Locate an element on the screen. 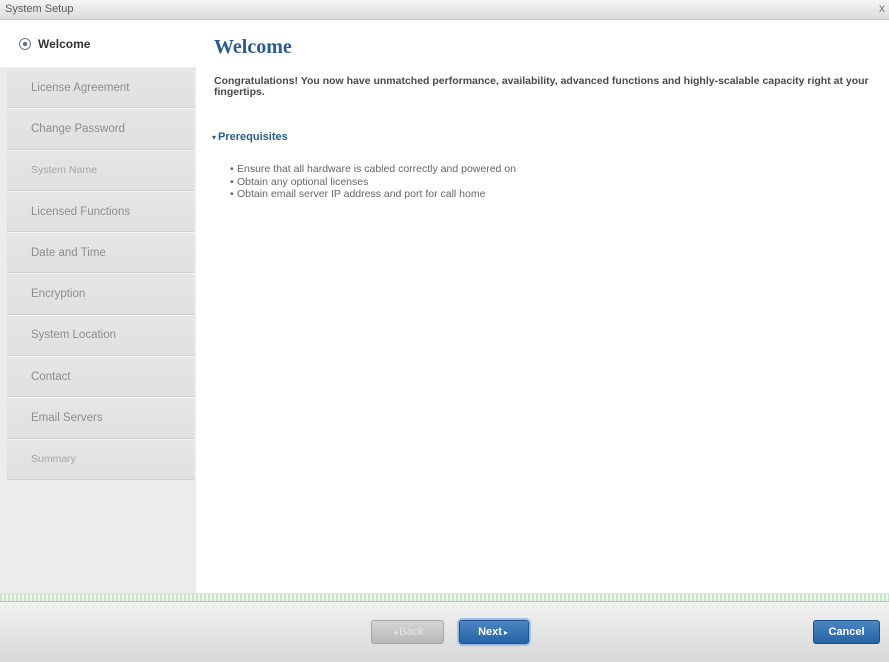  sidebar-item-label: Licensed Functions is located at coordinates (81, 211).